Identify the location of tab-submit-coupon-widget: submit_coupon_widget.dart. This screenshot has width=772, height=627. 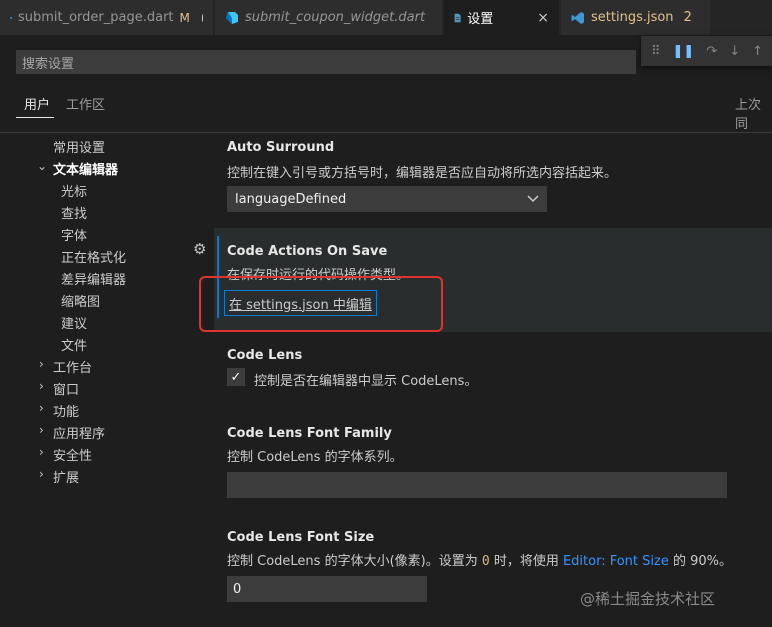
(329, 17).